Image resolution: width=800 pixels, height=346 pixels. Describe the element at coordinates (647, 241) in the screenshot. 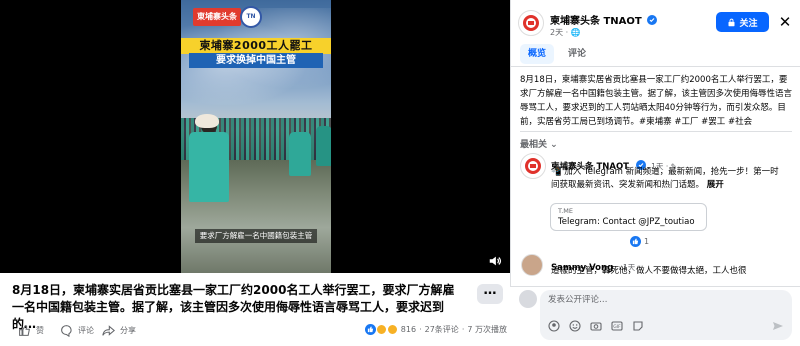

I see `comment-reaction-count: 1` at that location.